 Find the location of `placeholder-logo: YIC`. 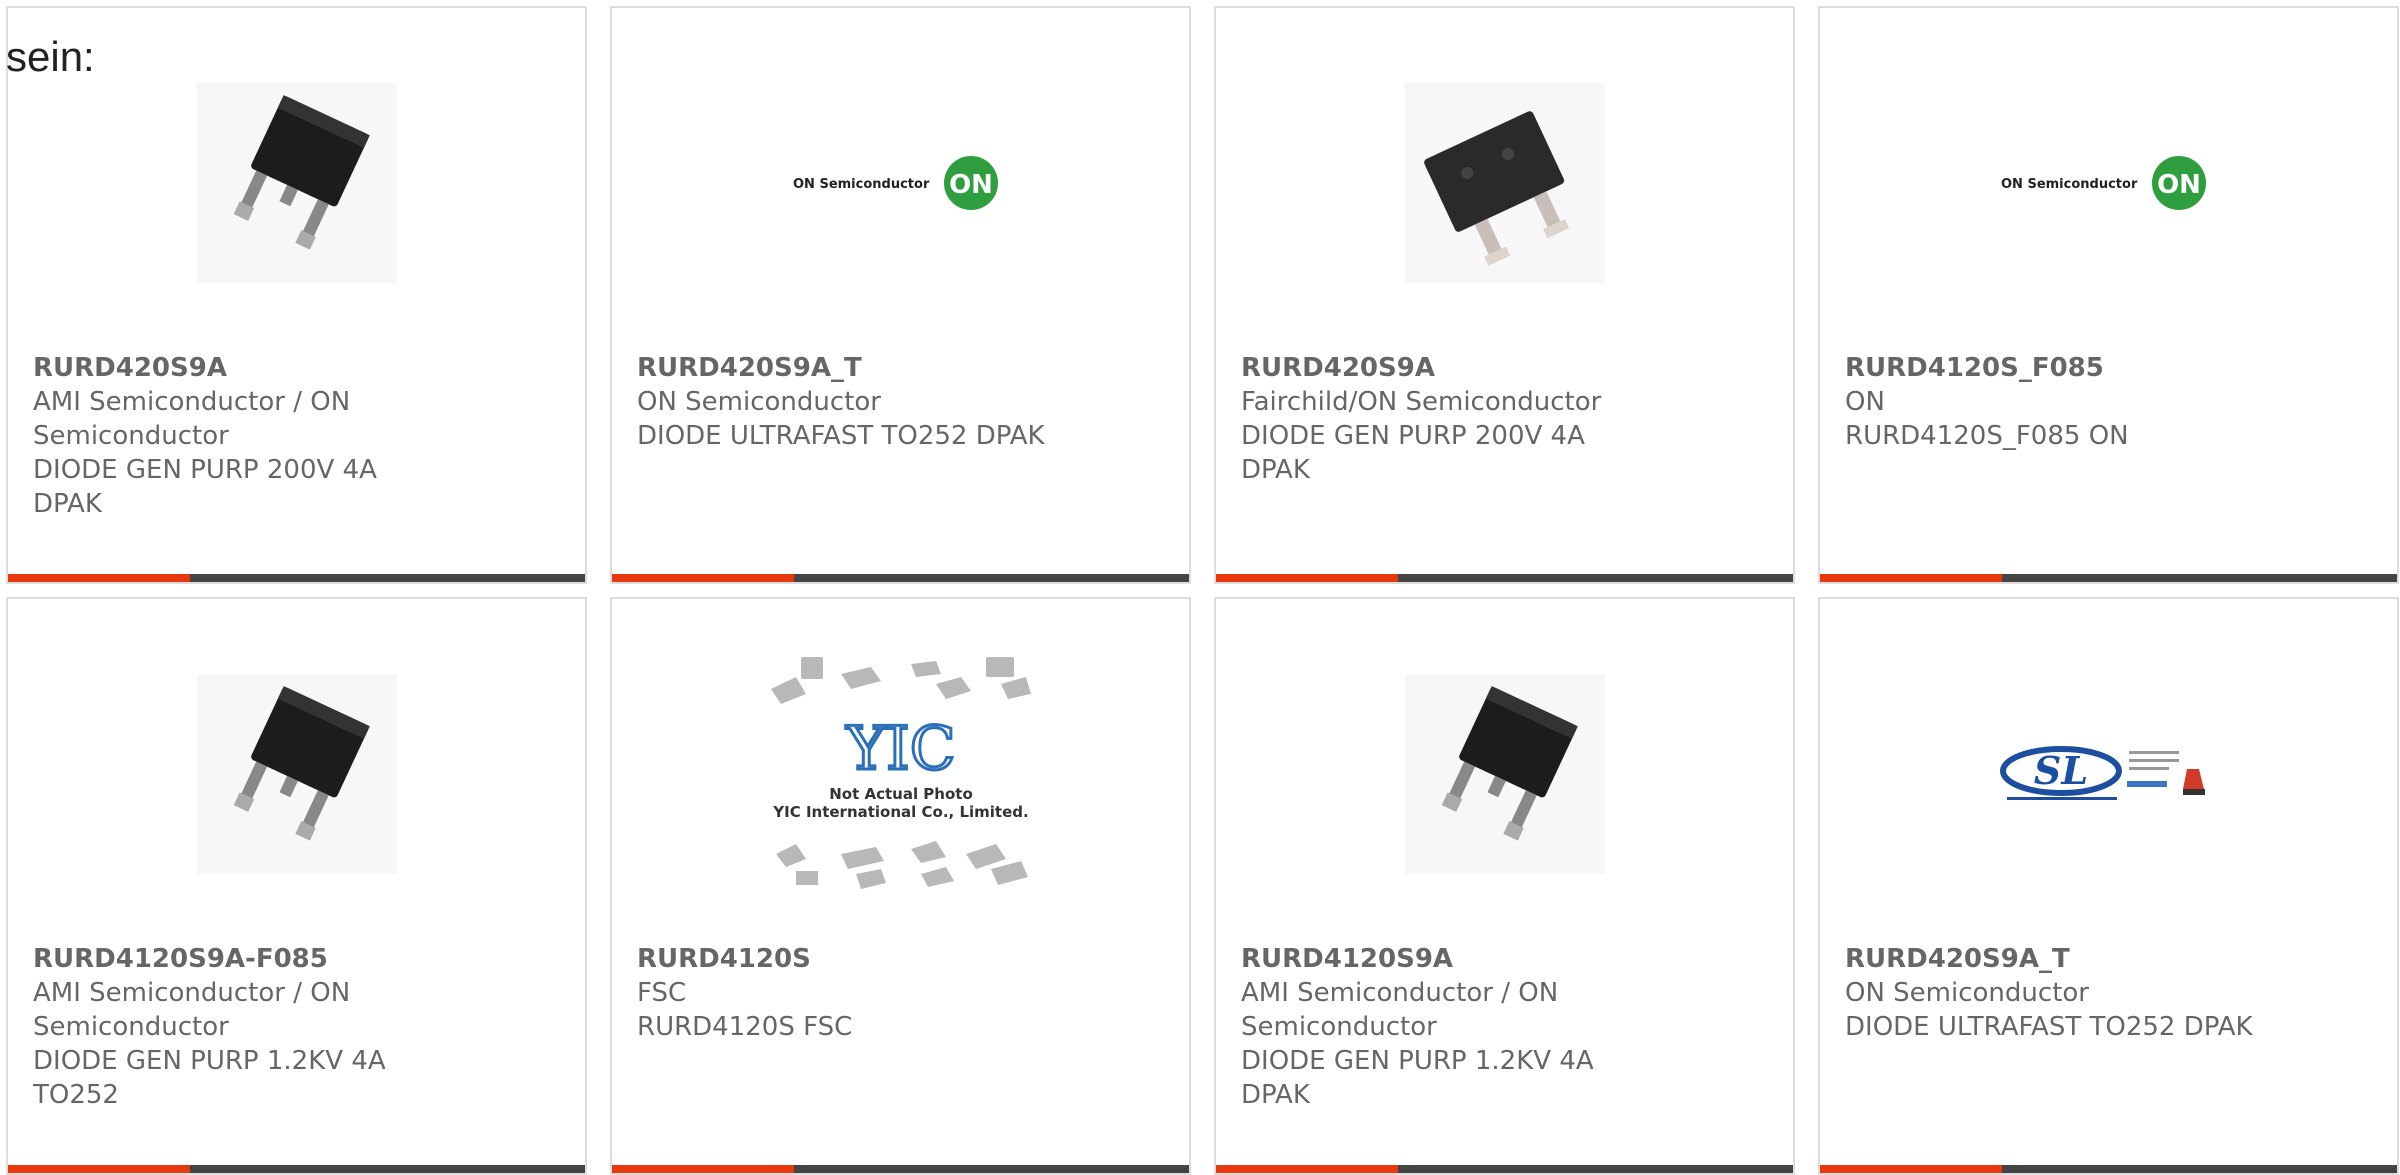

placeholder-logo: YIC is located at coordinates (900, 749).